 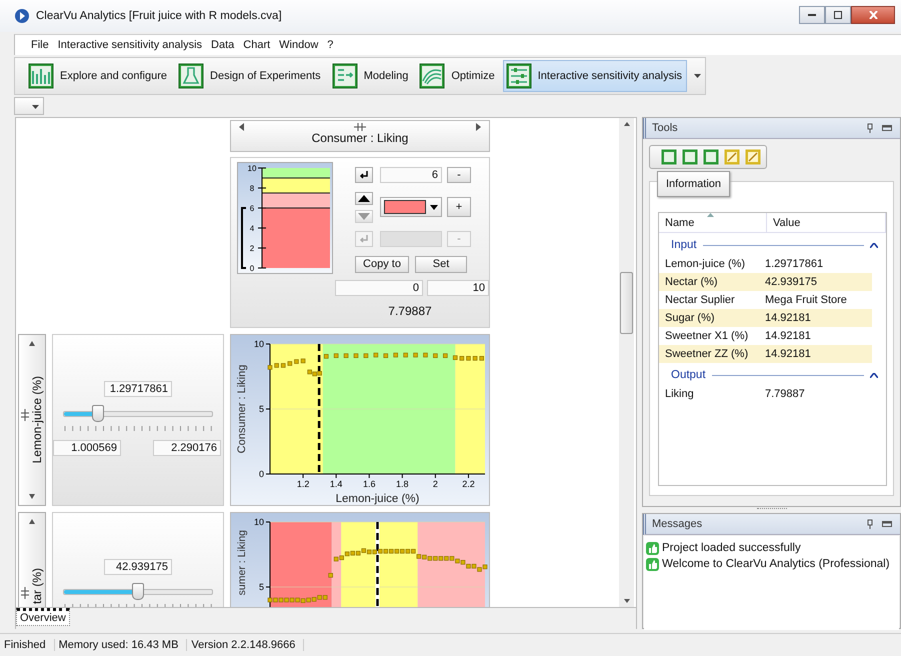 What do you see at coordinates (402, 484) in the screenshot?
I see `x-tick-label: 1.8` at bounding box center [402, 484].